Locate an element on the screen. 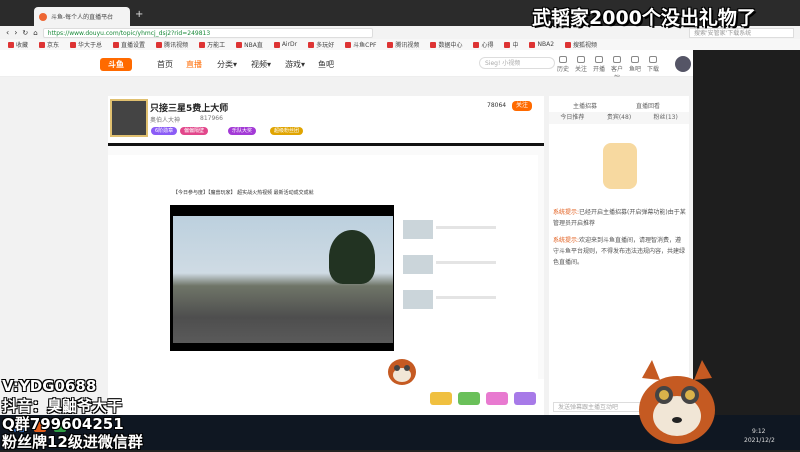 This screenshot has height=452, width=800. bookmark-item: 中 is located at coordinates (511, 44).